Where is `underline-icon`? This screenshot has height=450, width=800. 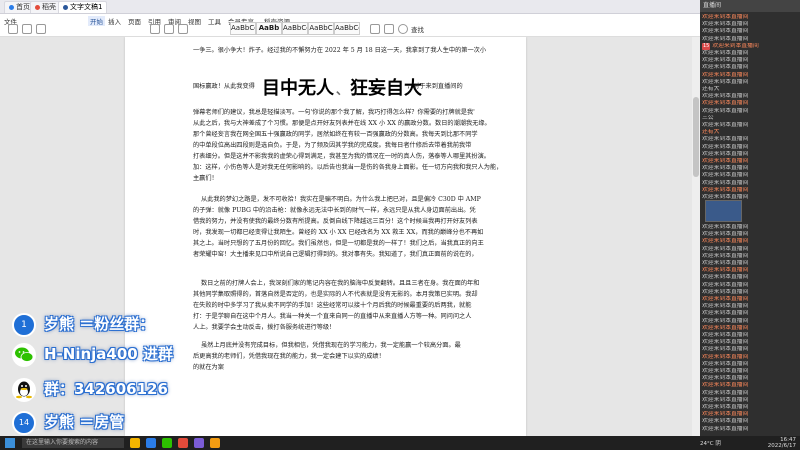 underline-icon is located at coordinates (183, 29).